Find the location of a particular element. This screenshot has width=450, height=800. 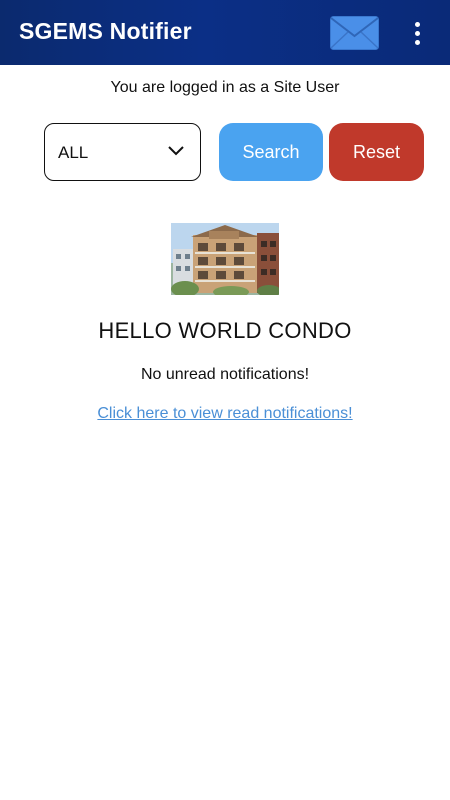

no-unread-message: No unread notifications! is located at coordinates (225, 374).